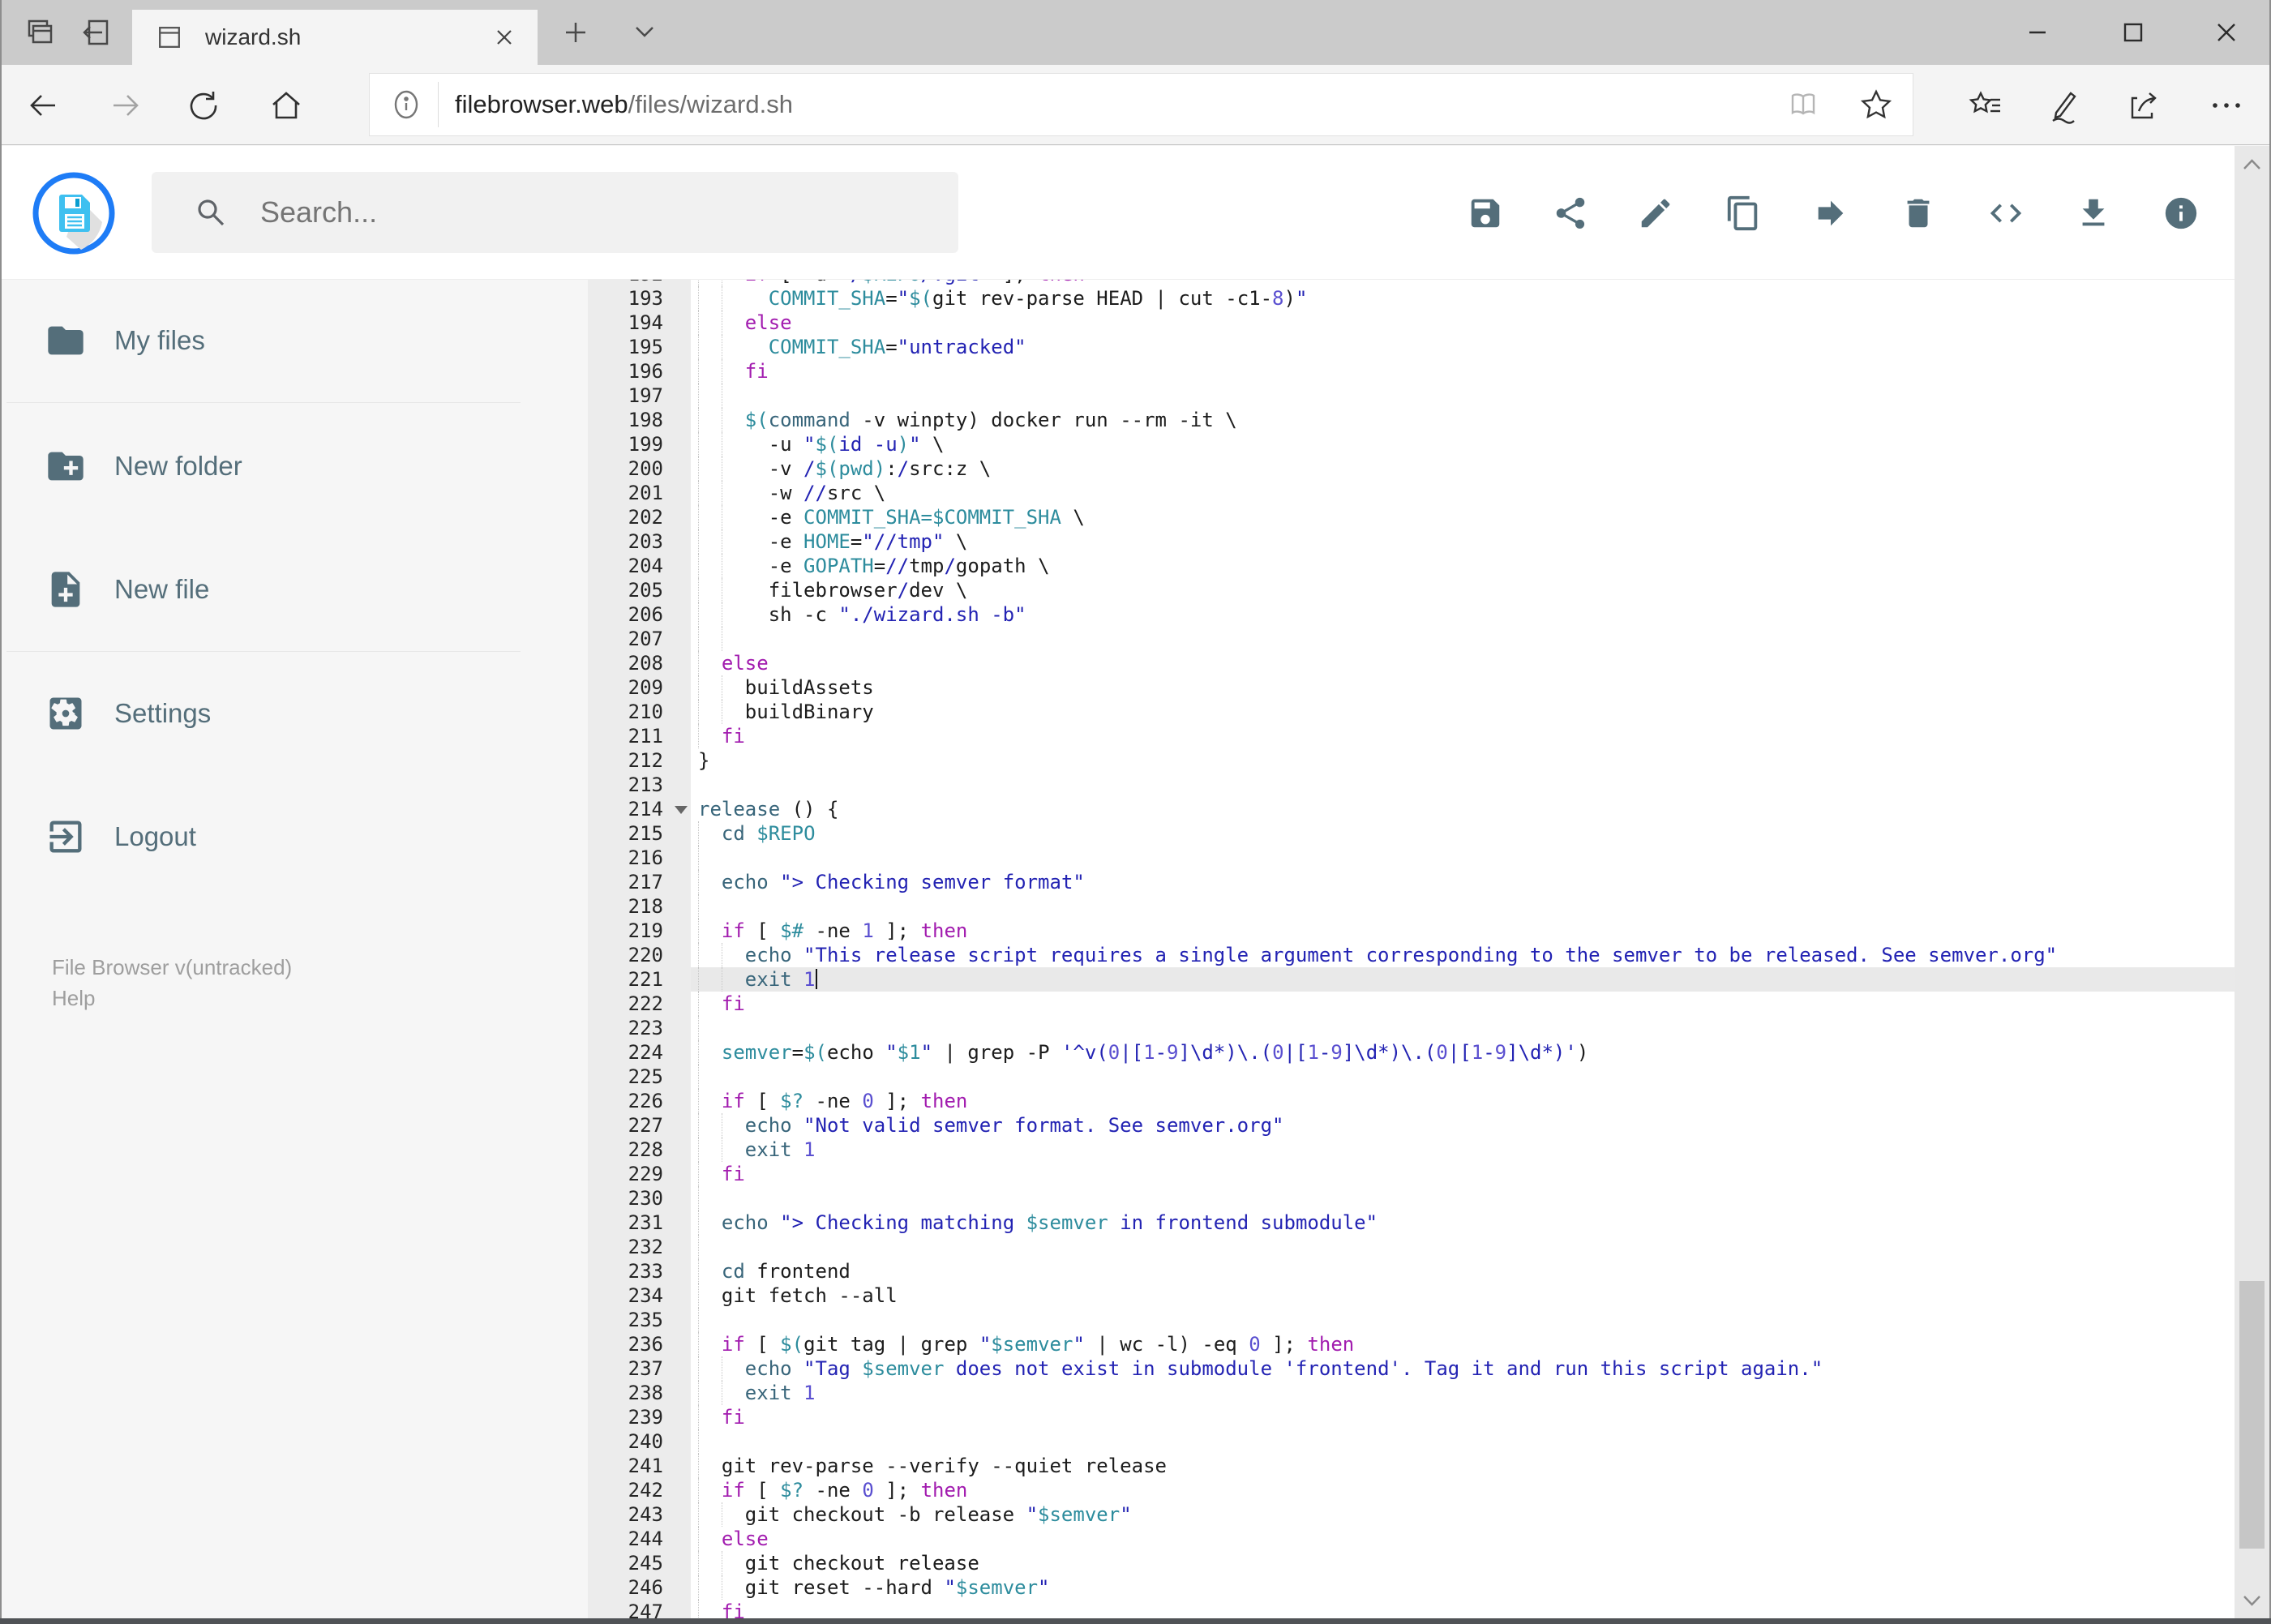  What do you see at coordinates (2093, 213) in the screenshot?
I see `download-button` at bounding box center [2093, 213].